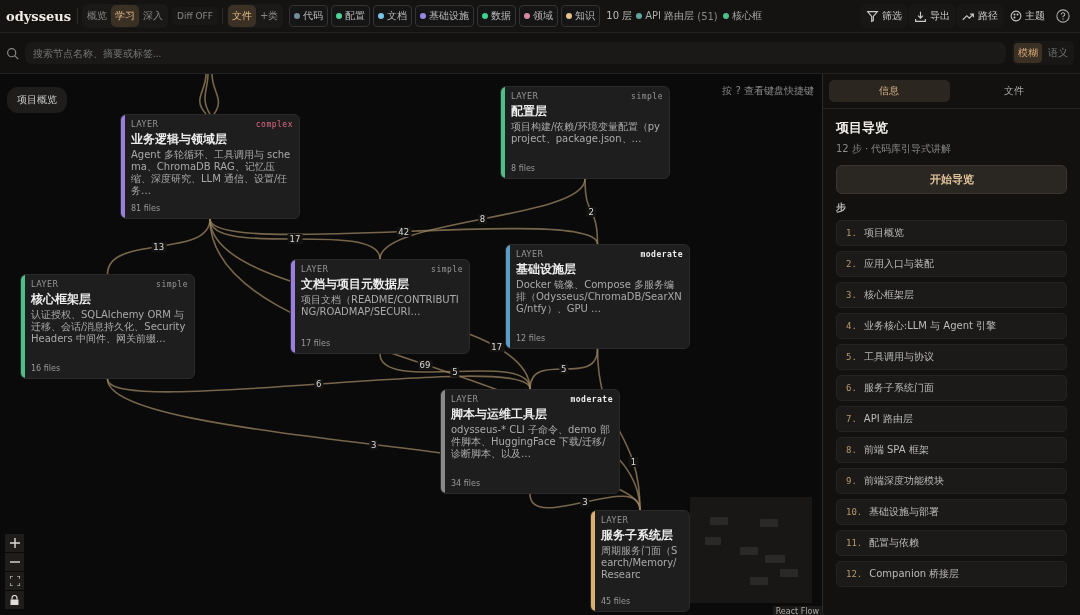 This screenshot has width=1080, height=615. I want to click on step-item: 7. API 路由层, so click(951, 419).